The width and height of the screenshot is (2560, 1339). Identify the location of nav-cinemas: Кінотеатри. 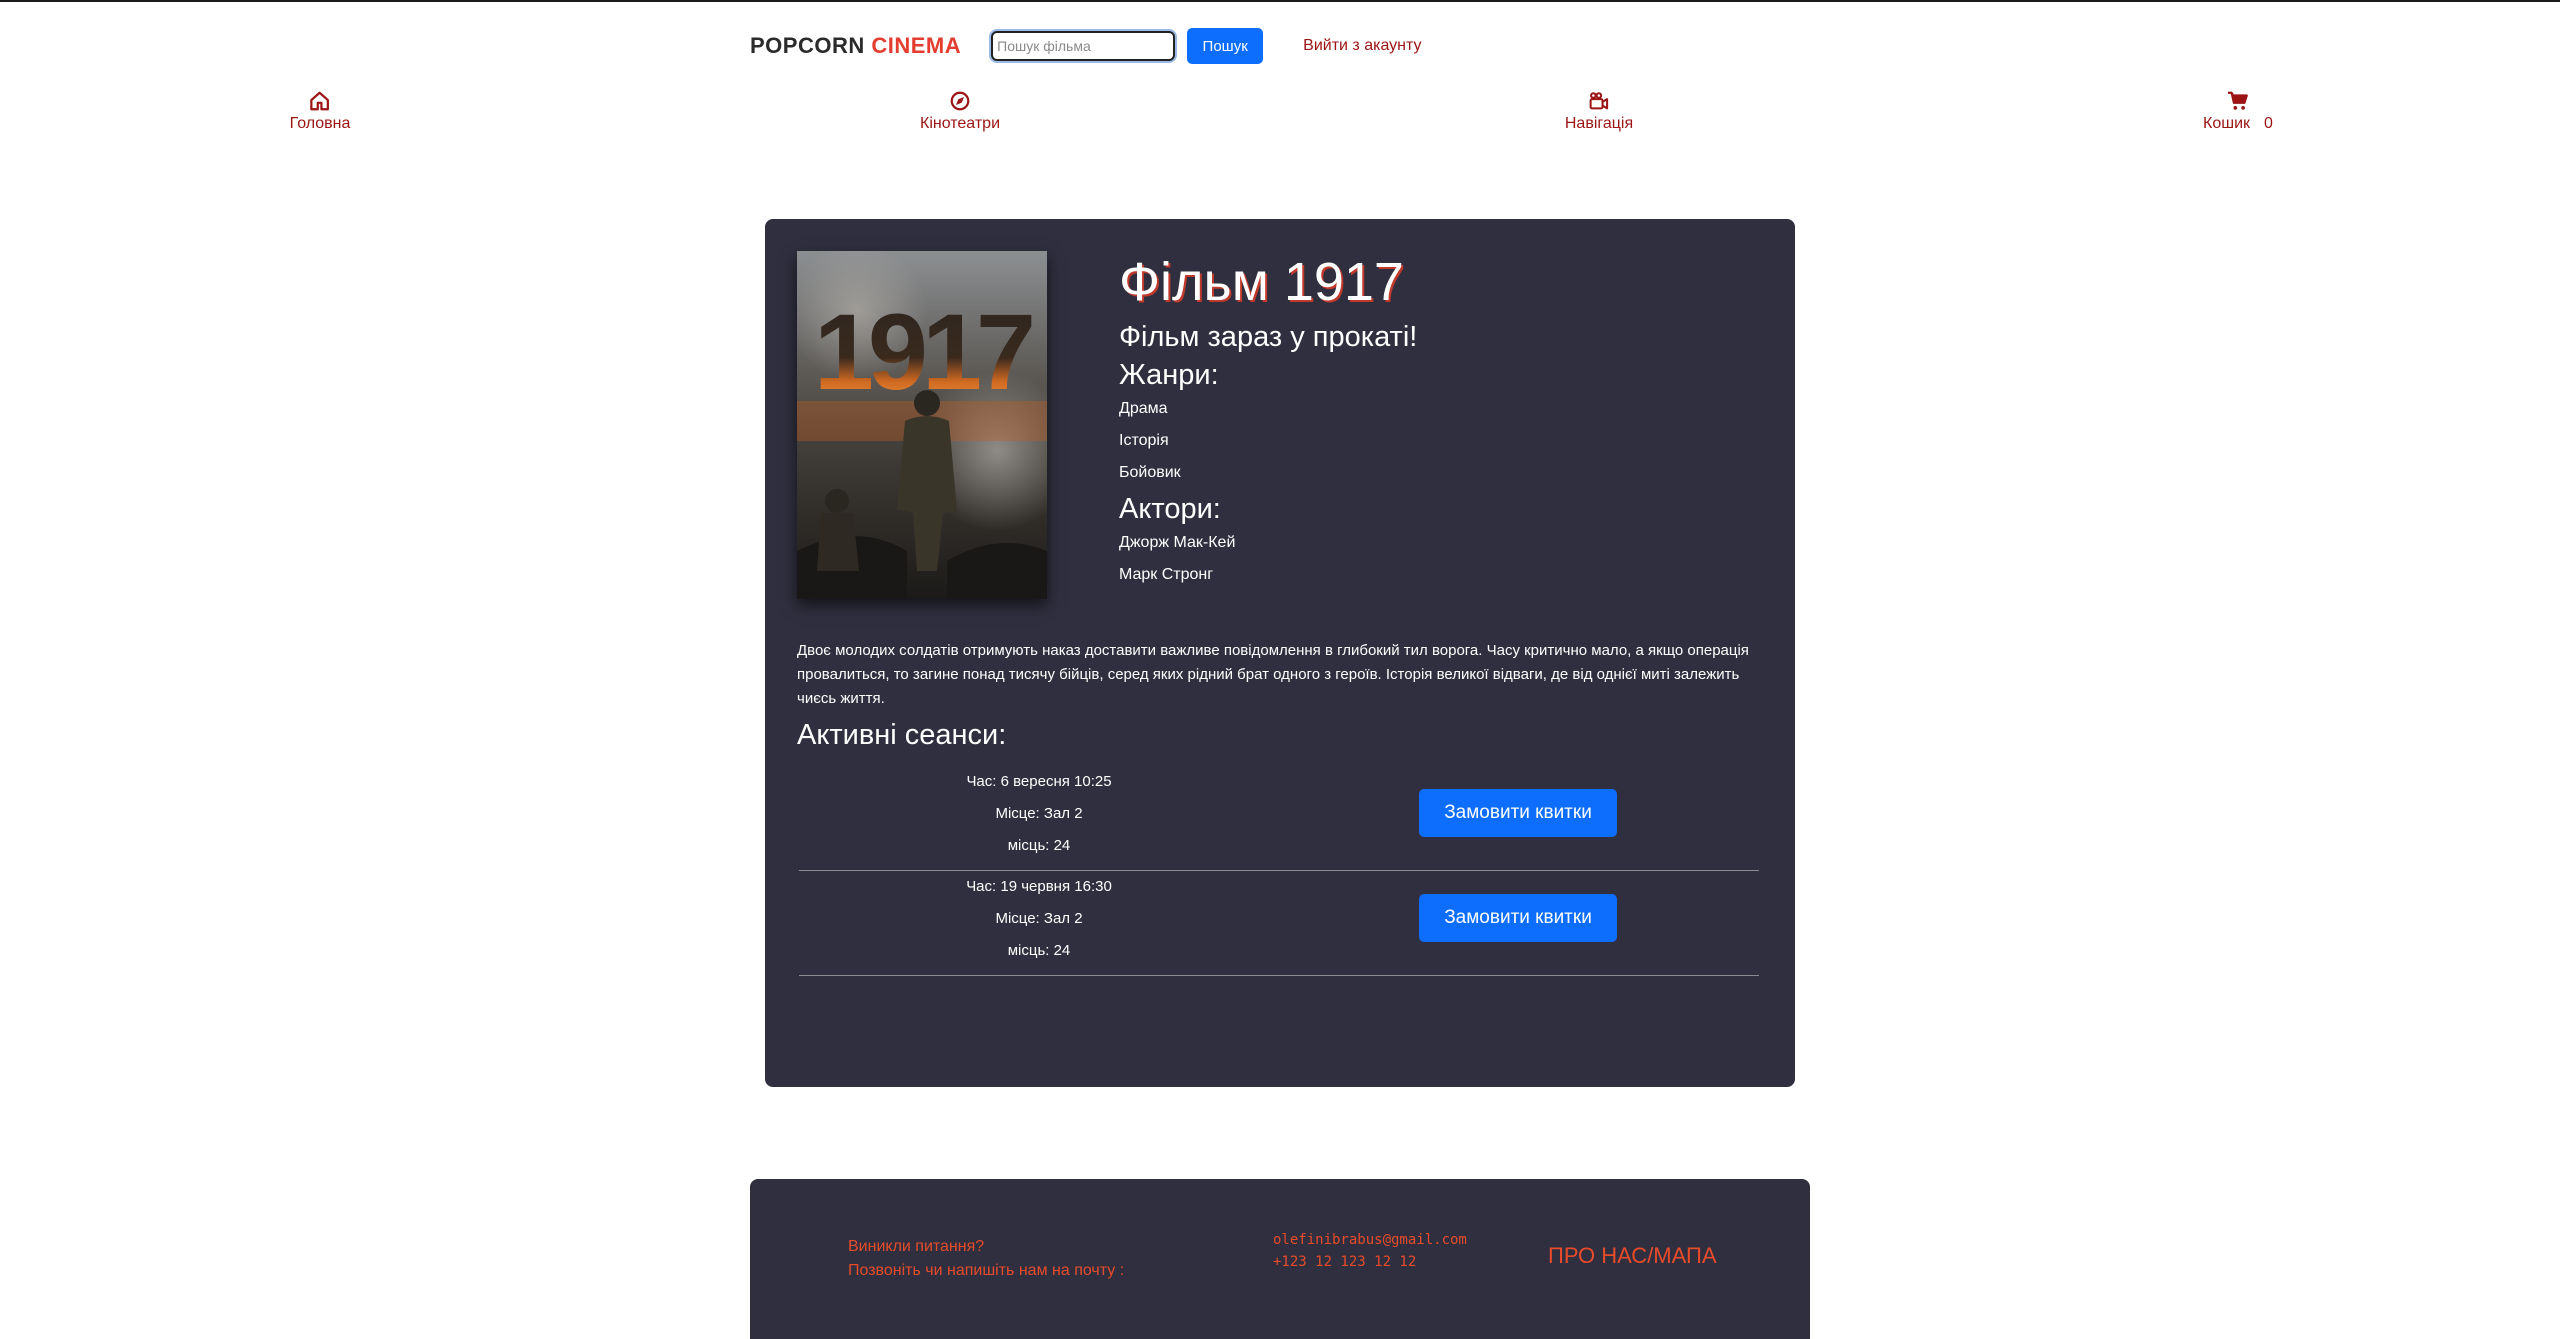
(960, 111).